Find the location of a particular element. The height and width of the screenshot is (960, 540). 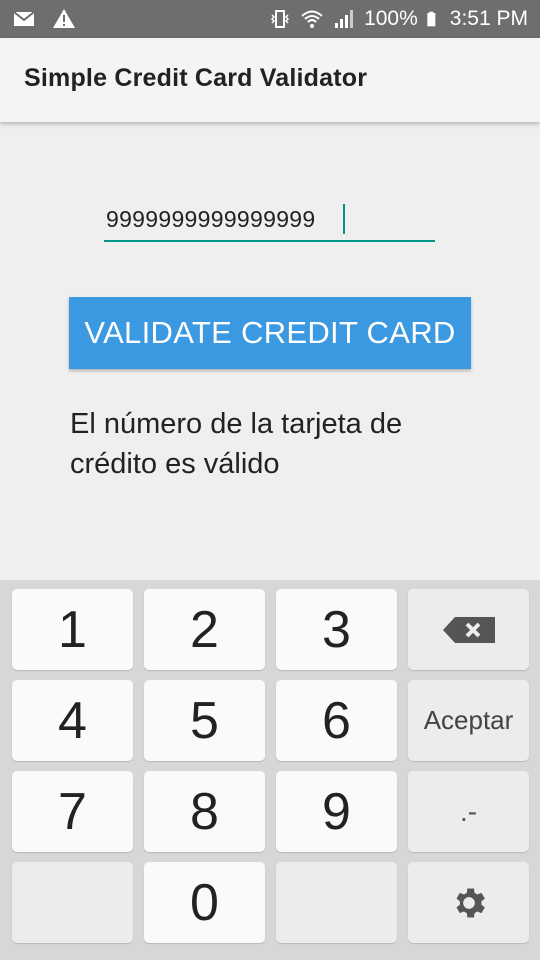

settings-key is located at coordinates (468, 902).